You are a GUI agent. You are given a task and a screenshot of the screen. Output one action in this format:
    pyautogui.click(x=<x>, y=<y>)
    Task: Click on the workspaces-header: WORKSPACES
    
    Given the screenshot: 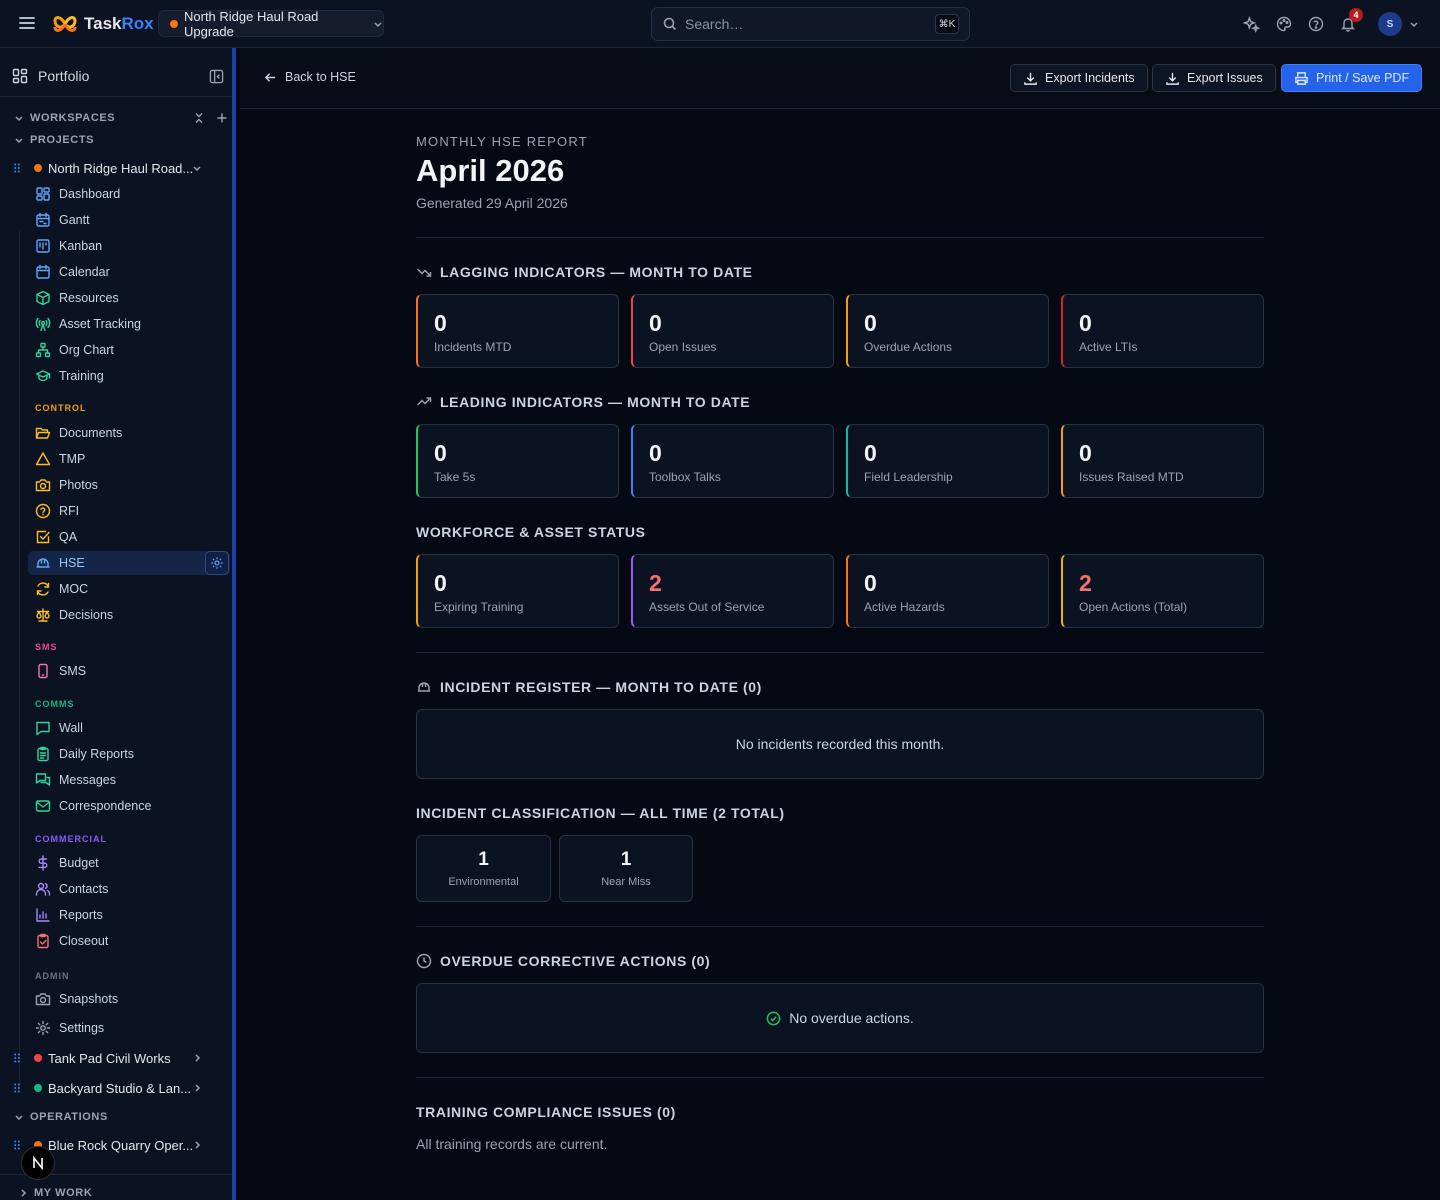 What is the action you would take?
    pyautogui.click(x=64, y=118)
    